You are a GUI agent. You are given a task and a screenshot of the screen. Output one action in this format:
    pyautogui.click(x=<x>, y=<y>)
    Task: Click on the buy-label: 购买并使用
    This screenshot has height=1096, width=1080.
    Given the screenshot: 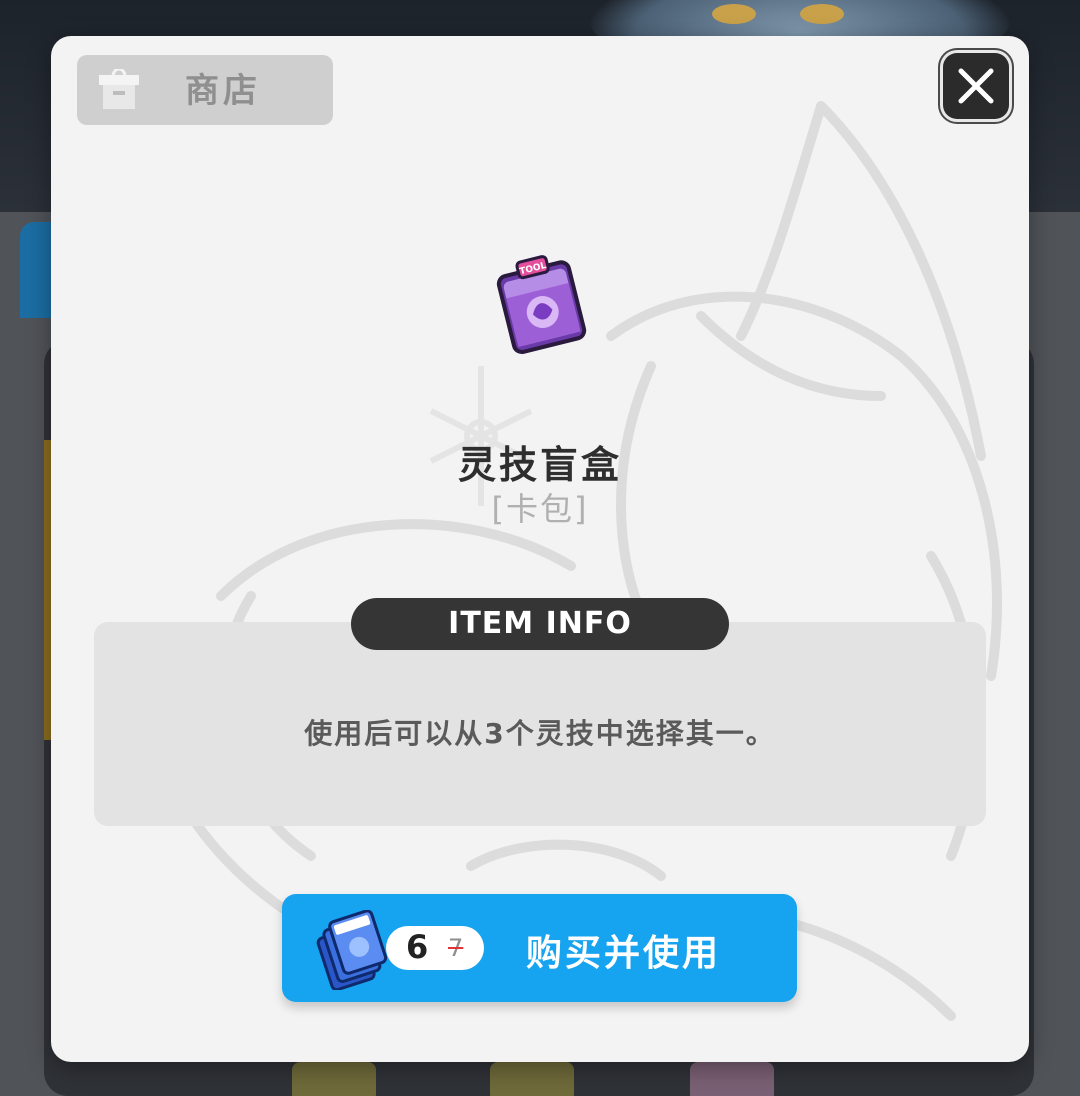 What is the action you would take?
    pyautogui.click(x=624, y=953)
    